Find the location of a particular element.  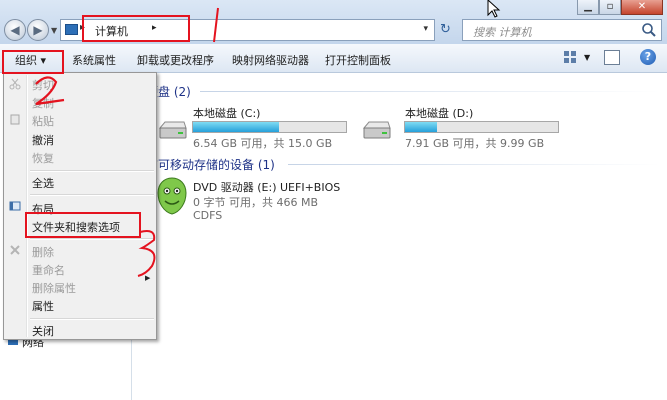

hard-drive-c-icon is located at coordinates (172, 131).